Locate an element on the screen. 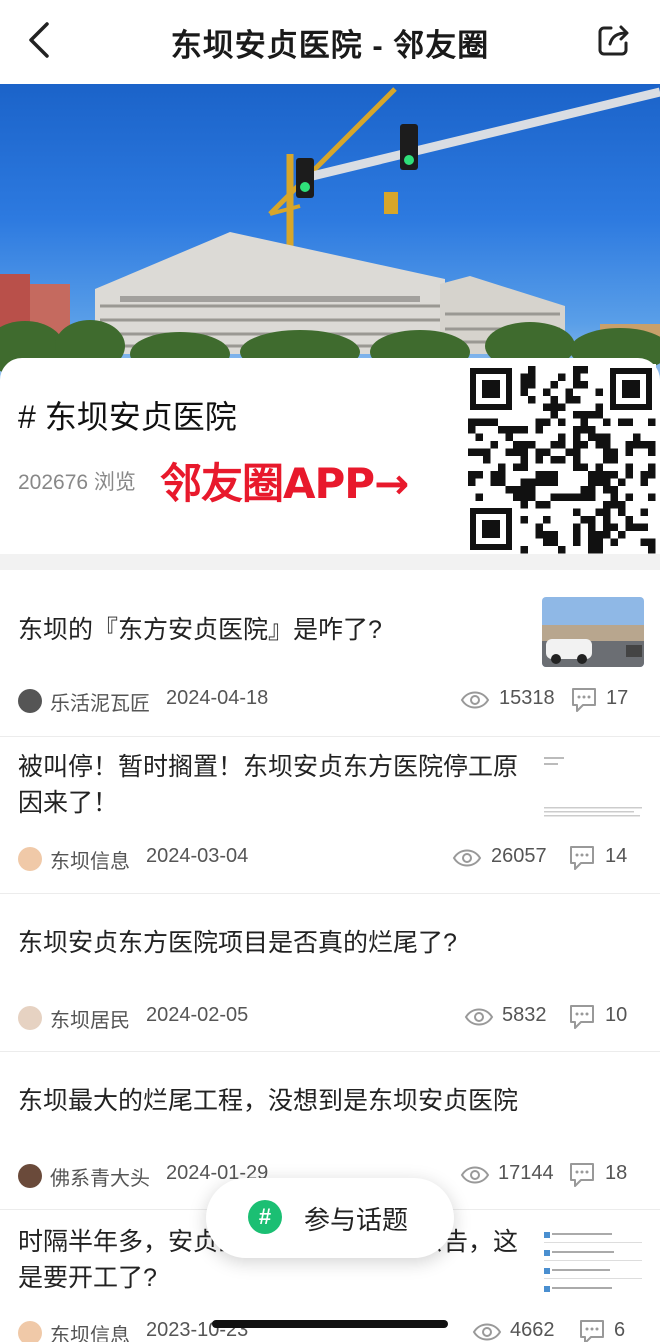 This screenshot has width=660, height=1342. post-title: 东坝的『东方安贞医院』是咋了? is located at coordinates (200, 630).